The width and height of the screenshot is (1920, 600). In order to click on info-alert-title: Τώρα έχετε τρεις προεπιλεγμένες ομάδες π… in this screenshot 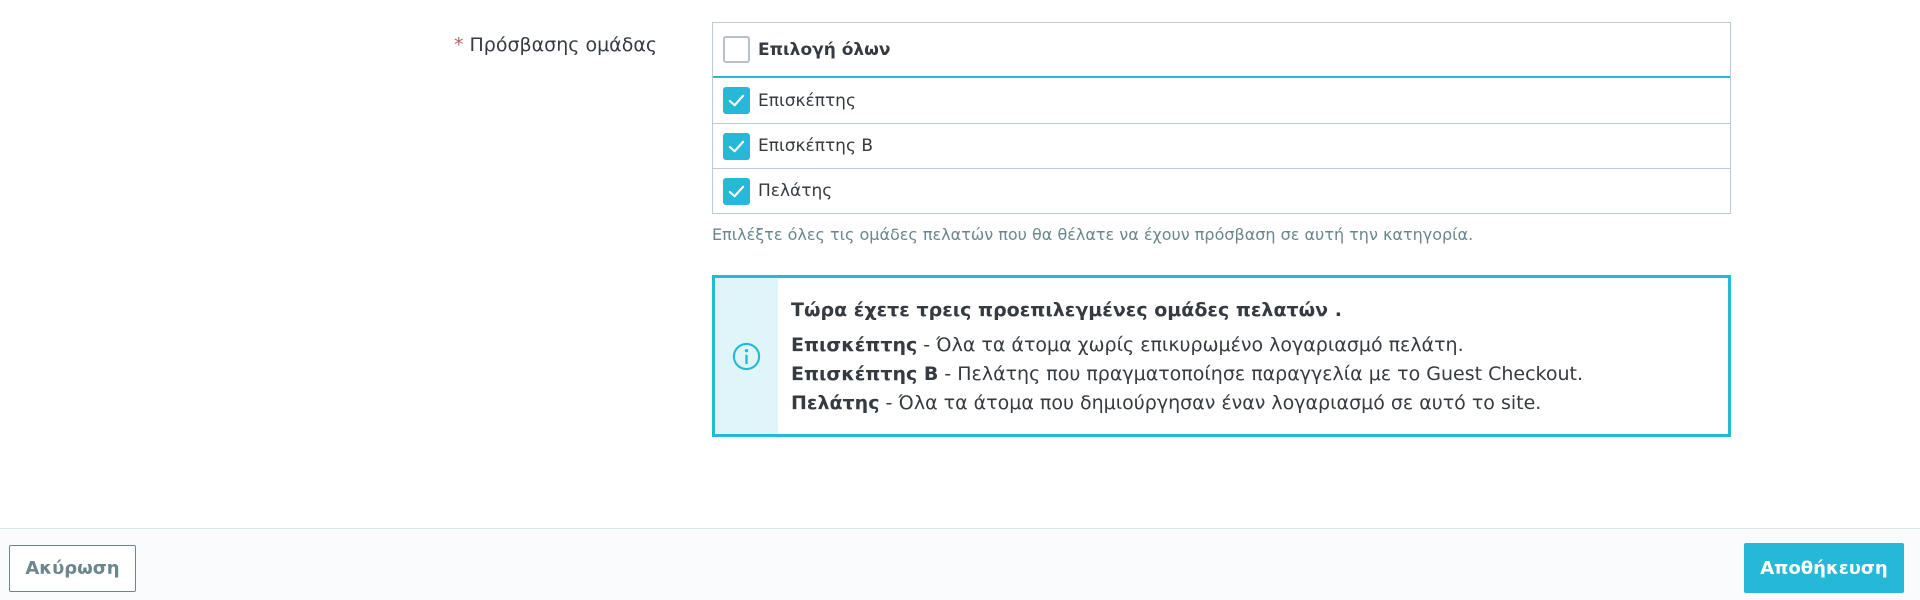, I will do `click(1066, 310)`.